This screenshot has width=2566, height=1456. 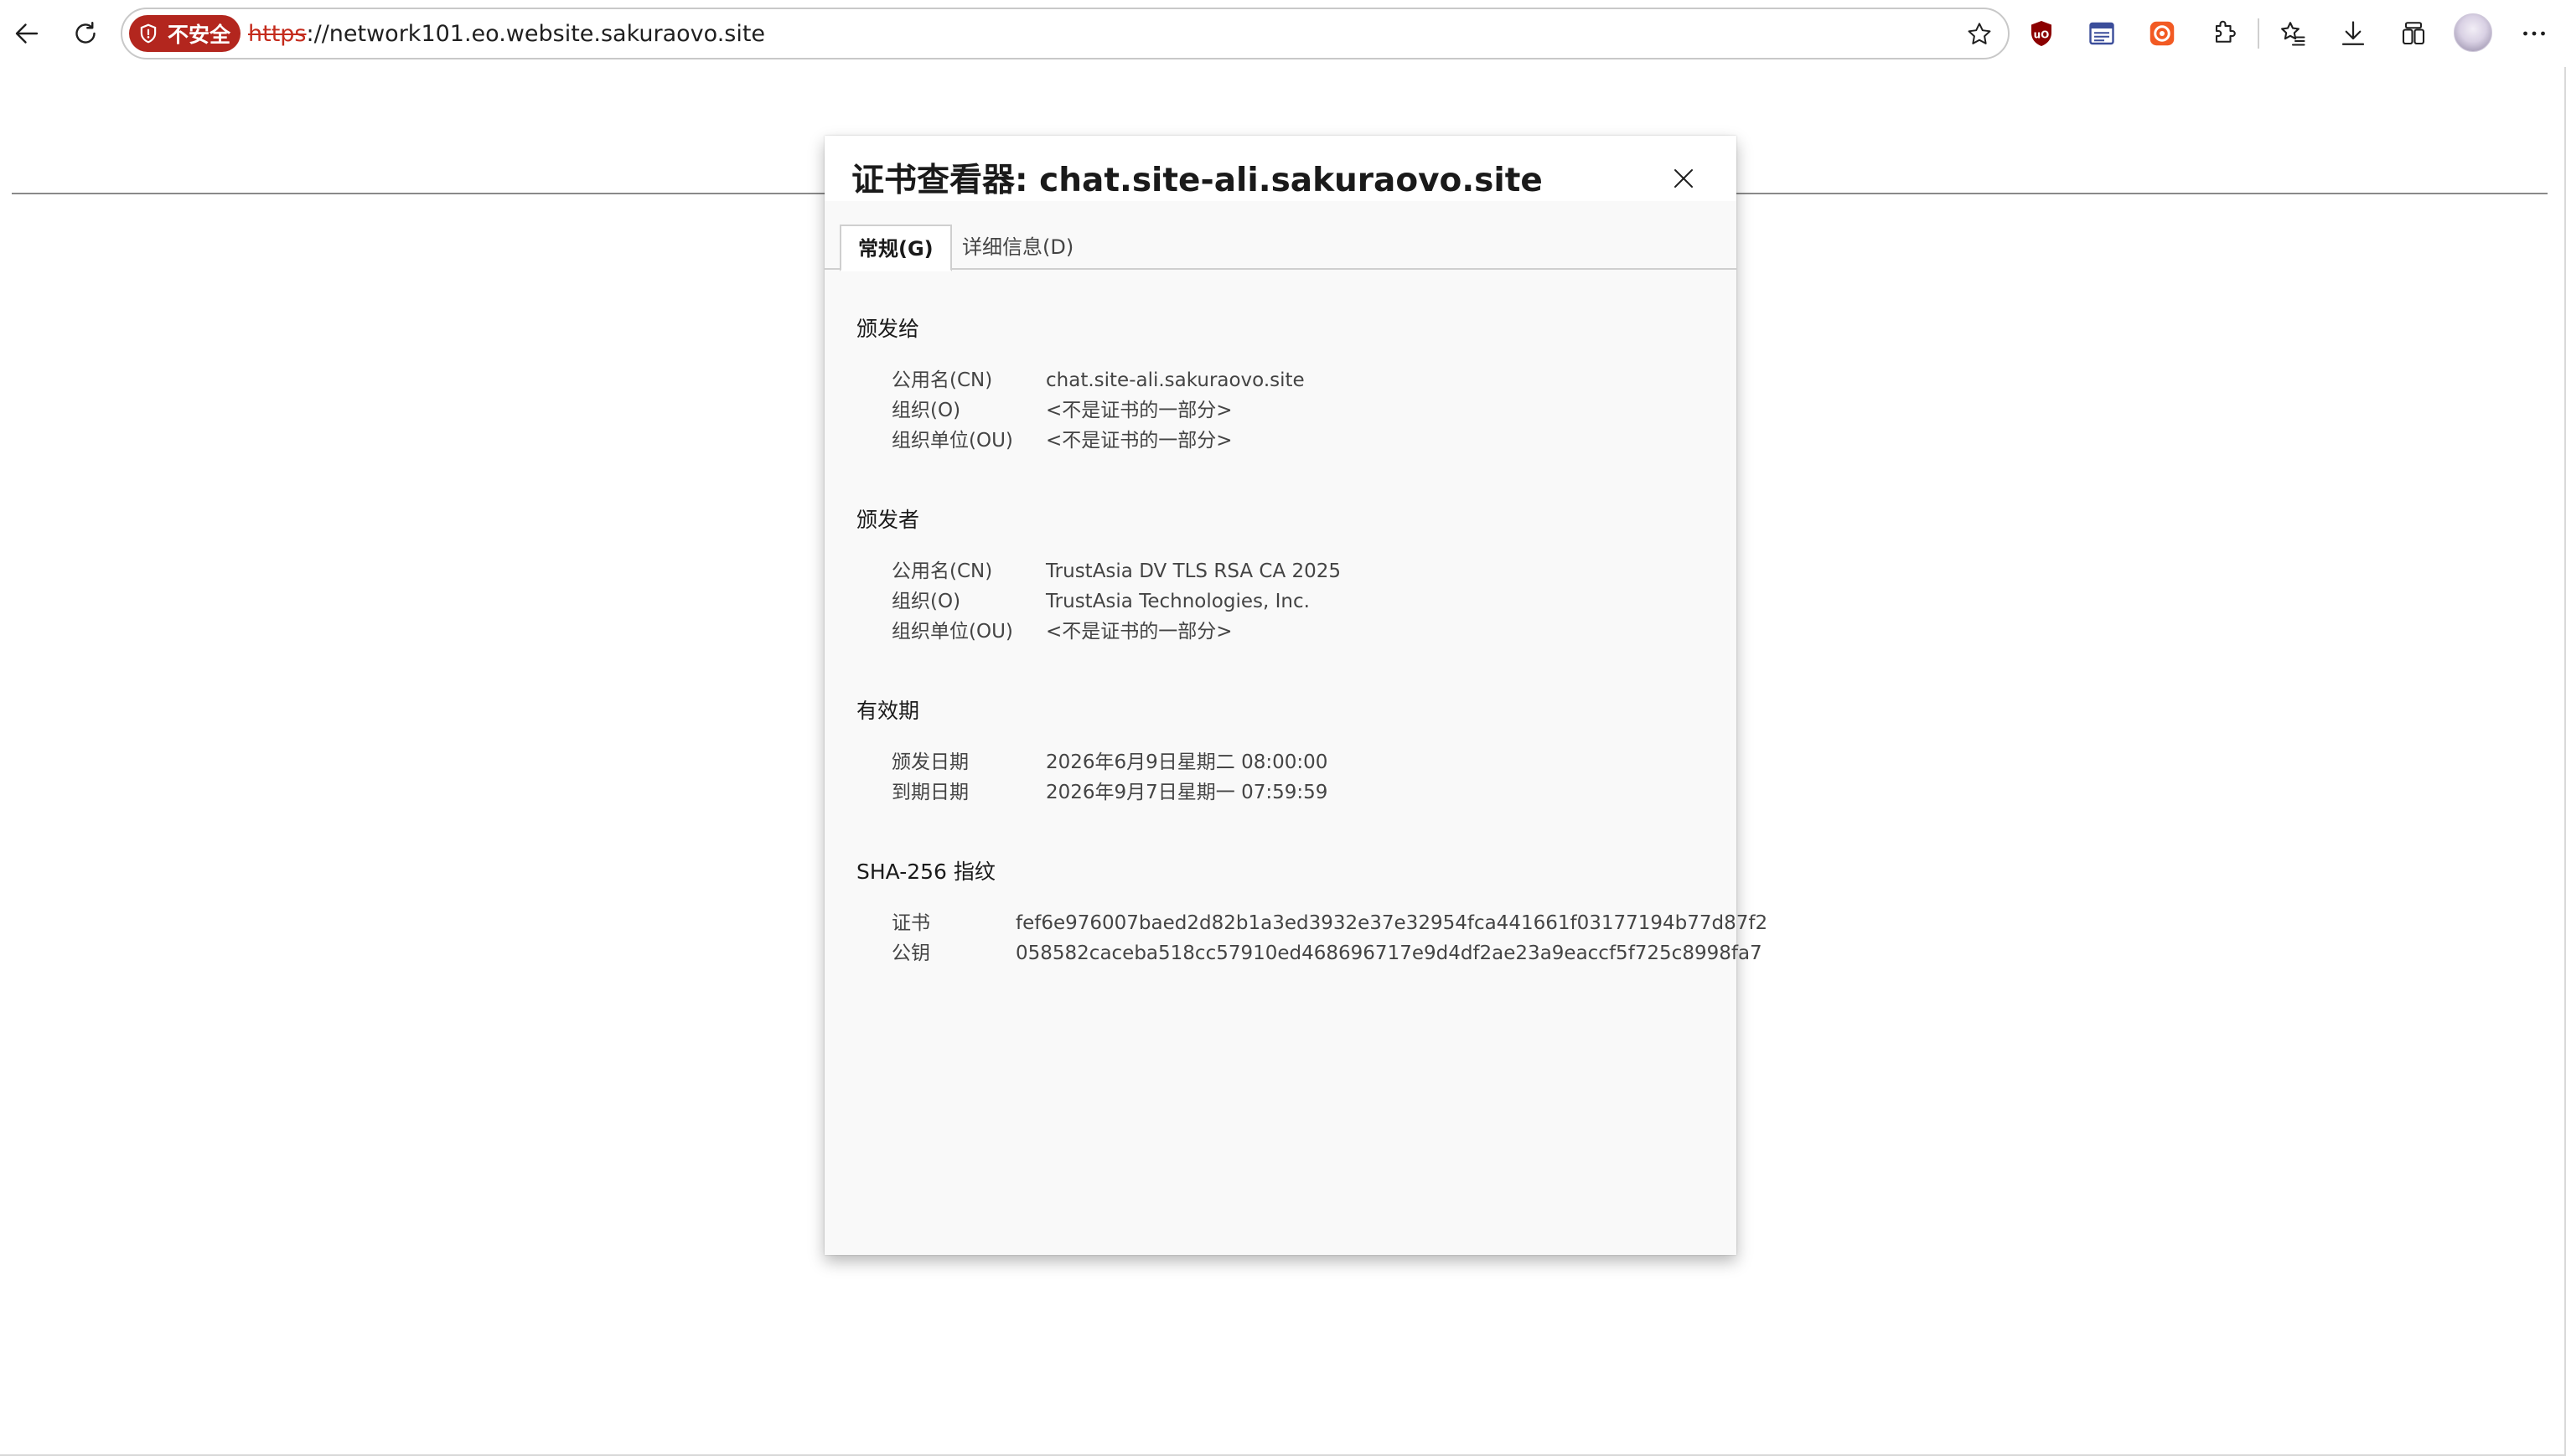 I want to click on close-icon, so click(x=1683, y=178).